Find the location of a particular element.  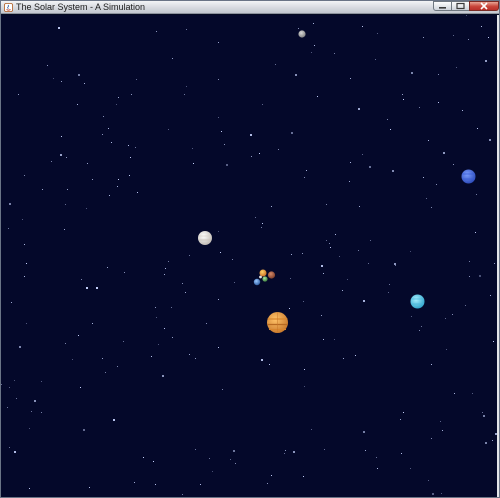

inner-cluster-brown is located at coordinates (271, 275).